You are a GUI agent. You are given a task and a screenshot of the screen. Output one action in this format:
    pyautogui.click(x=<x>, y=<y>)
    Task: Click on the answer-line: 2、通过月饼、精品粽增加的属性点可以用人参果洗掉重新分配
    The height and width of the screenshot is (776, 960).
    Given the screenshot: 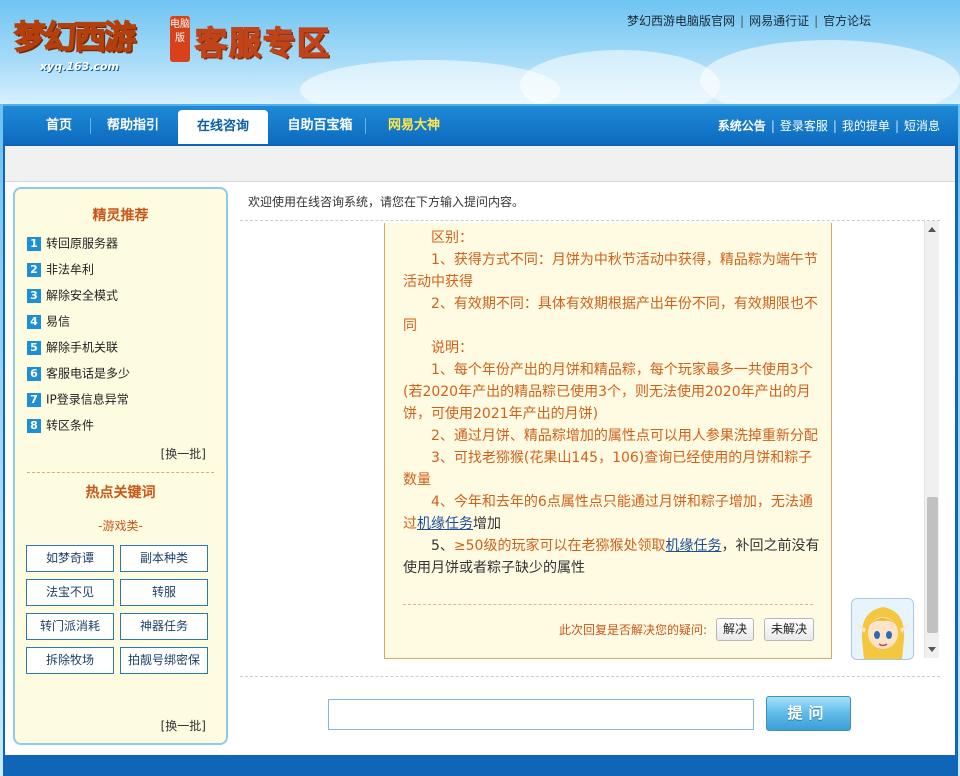 What is the action you would take?
    pyautogui.click(x=624, y=436)
    